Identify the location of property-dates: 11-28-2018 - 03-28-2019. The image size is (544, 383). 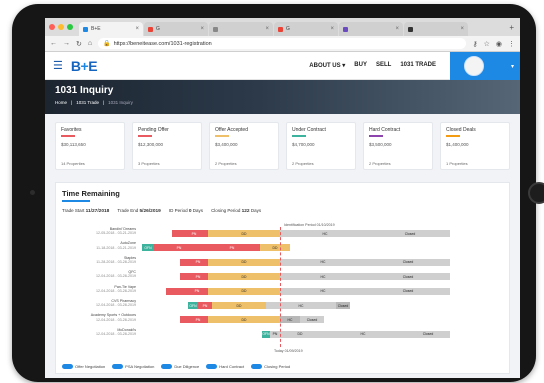
(116, 262).